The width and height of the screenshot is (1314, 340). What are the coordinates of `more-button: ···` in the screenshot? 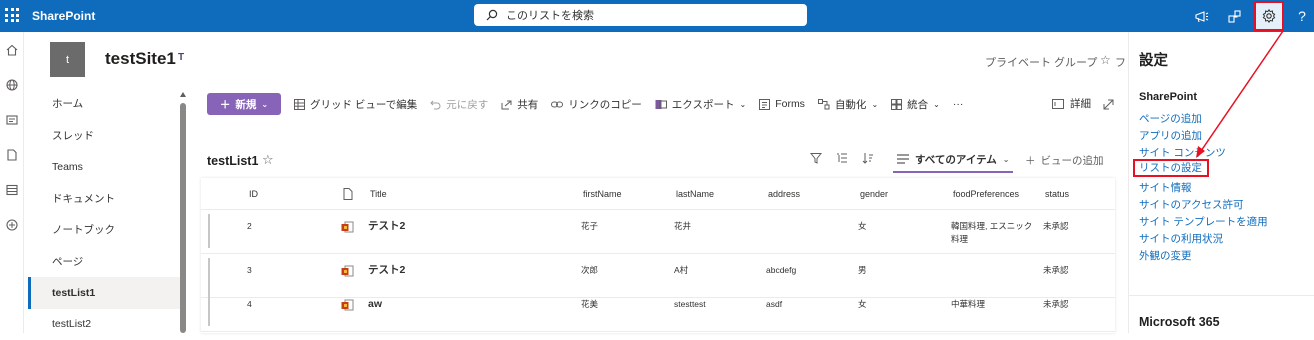 It's located at (958, 104).